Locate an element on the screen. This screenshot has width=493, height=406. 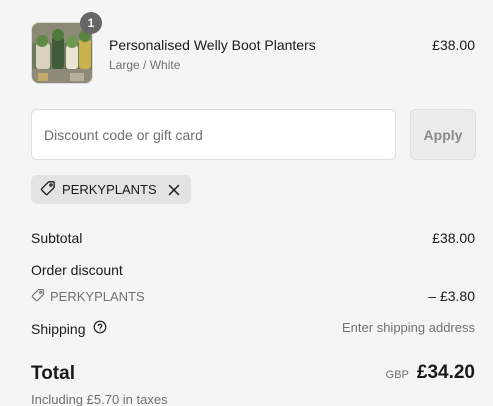
subtotal-value: £38.00 is located at coordinates (453, 238).